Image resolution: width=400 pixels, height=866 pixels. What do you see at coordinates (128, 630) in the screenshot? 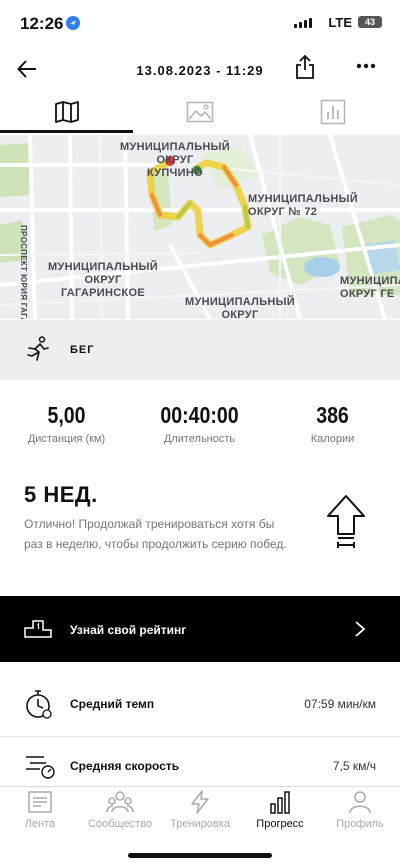
I see `ranking-label: Узнай свой рейтинг` at bounding box center [128, 630].